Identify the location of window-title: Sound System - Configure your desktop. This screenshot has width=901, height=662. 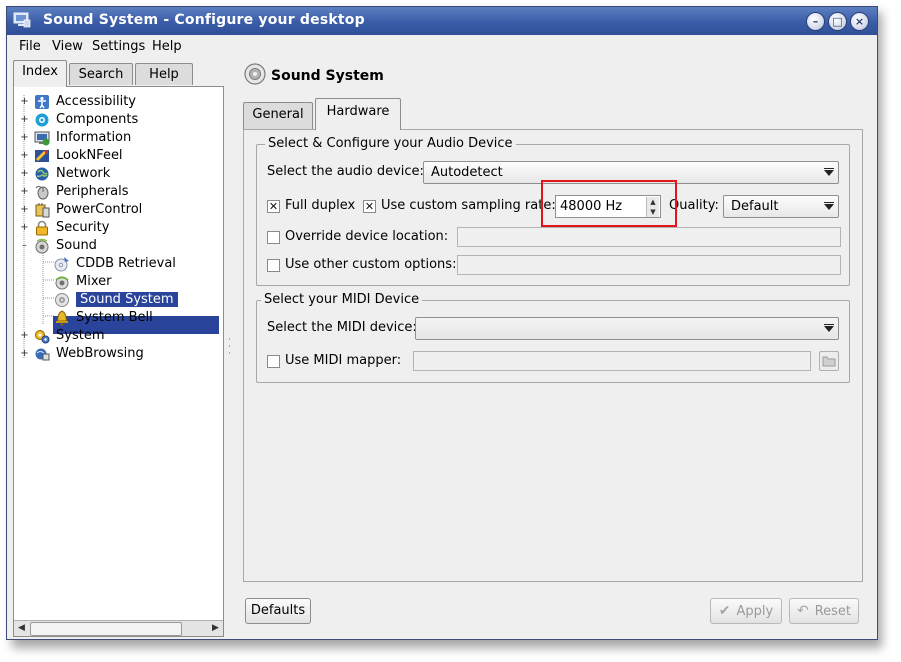
(204, 20).